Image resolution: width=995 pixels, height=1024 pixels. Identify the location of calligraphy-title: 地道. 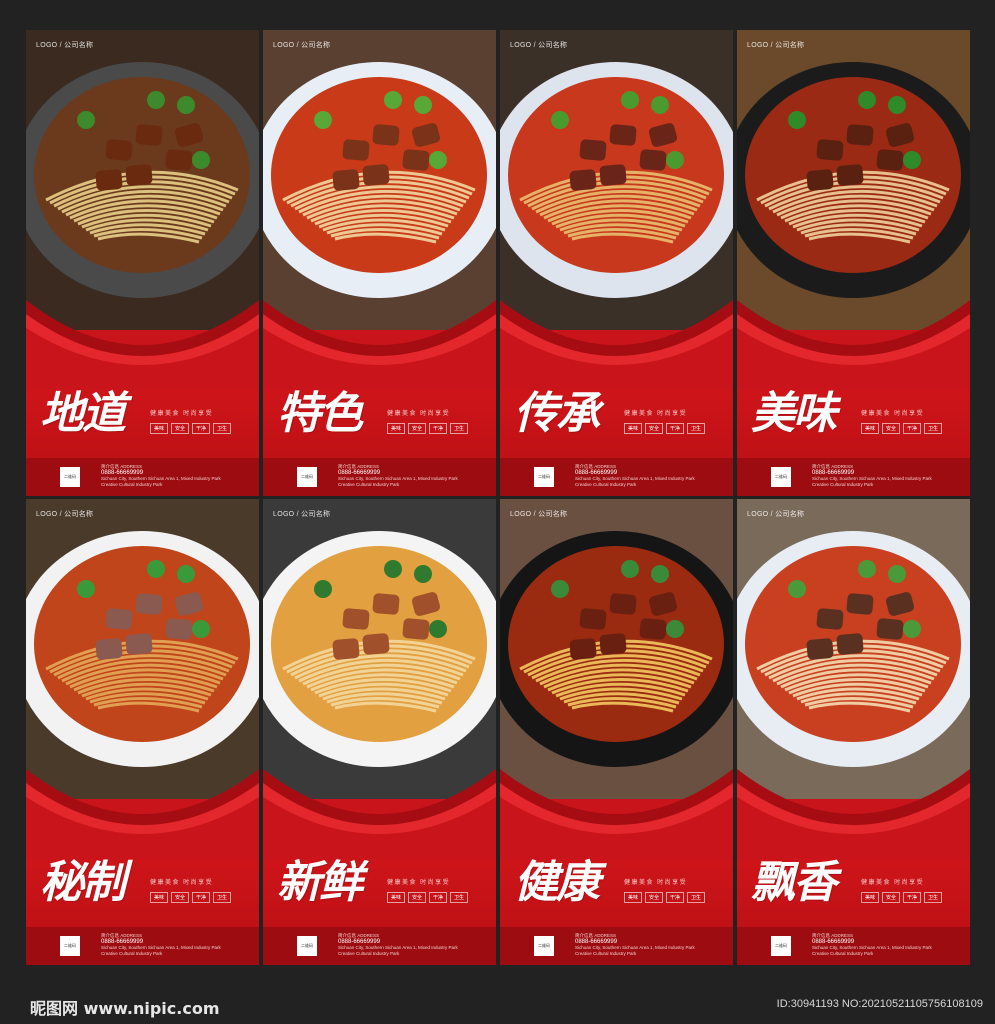
(83, 413).